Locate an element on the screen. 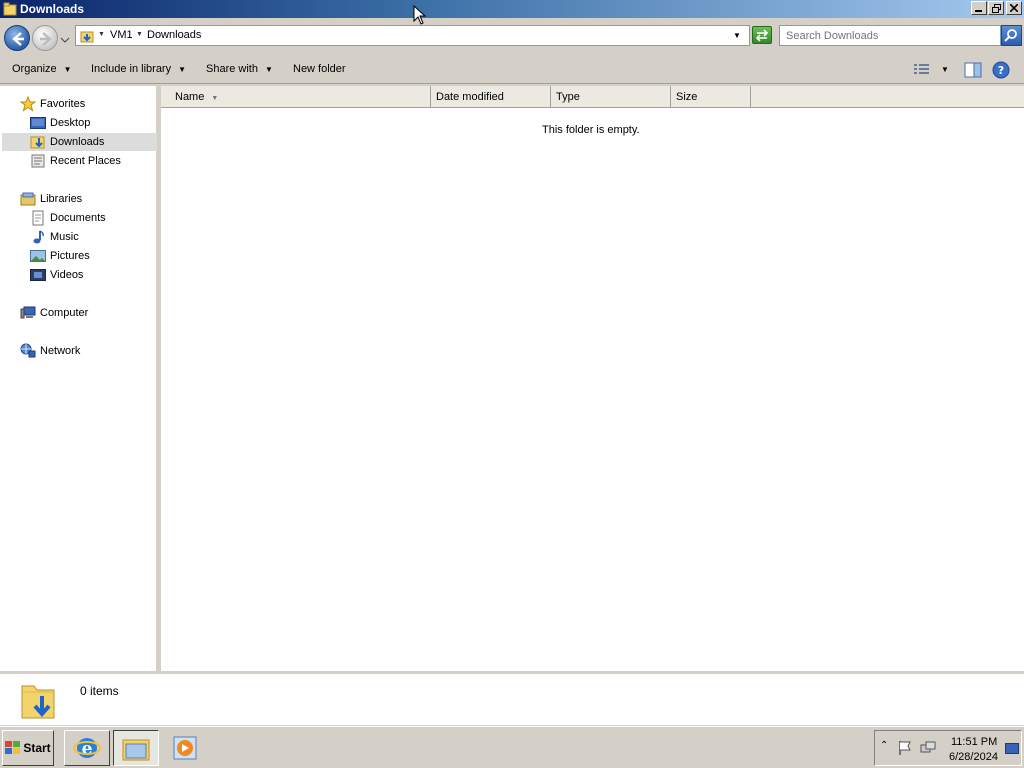 This screenshot has width=1024, height=768. nav-label: Libraries is located at coordinates (61, 199).